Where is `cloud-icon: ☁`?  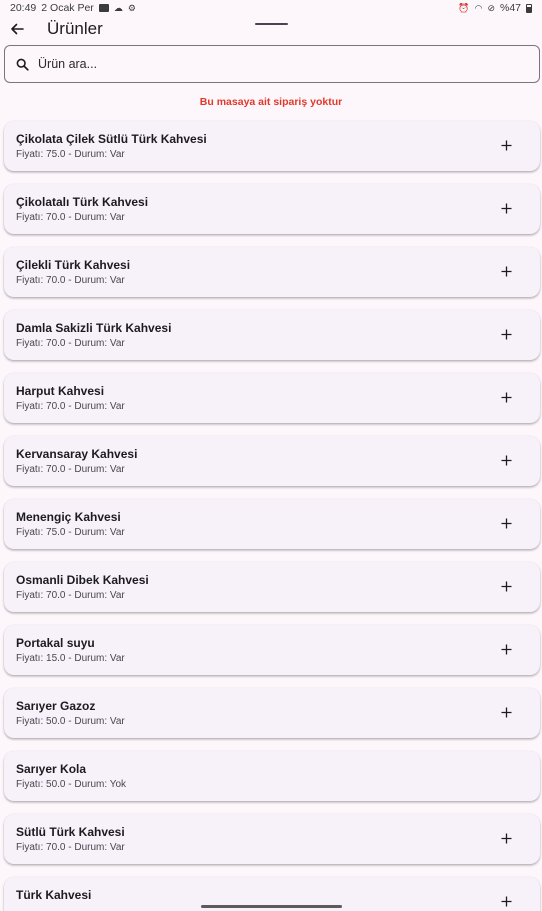 cloud-icon: ☁ is located at coordinates (118, 8).